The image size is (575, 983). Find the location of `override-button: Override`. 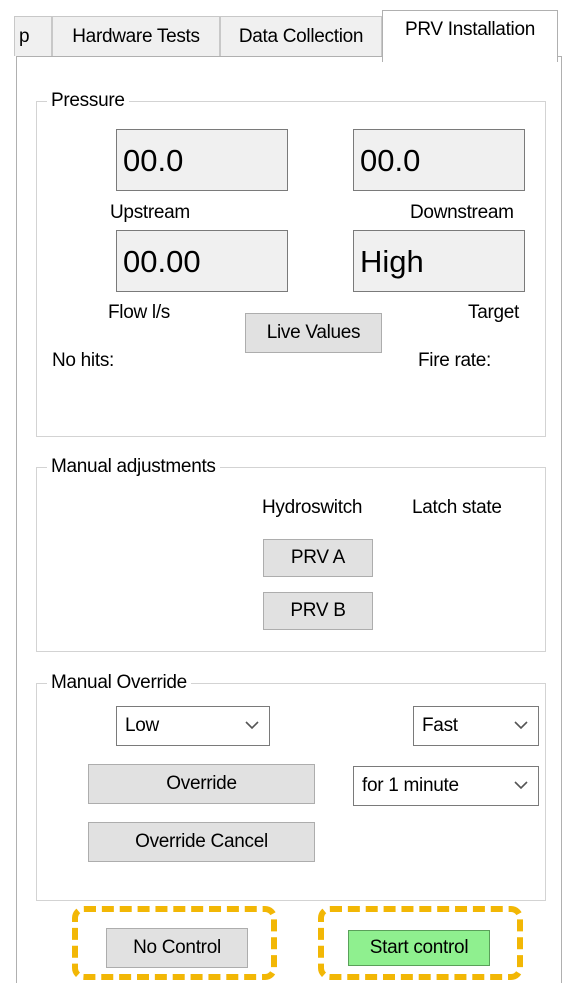

override-button: Override is located at coordinates (201, 784).